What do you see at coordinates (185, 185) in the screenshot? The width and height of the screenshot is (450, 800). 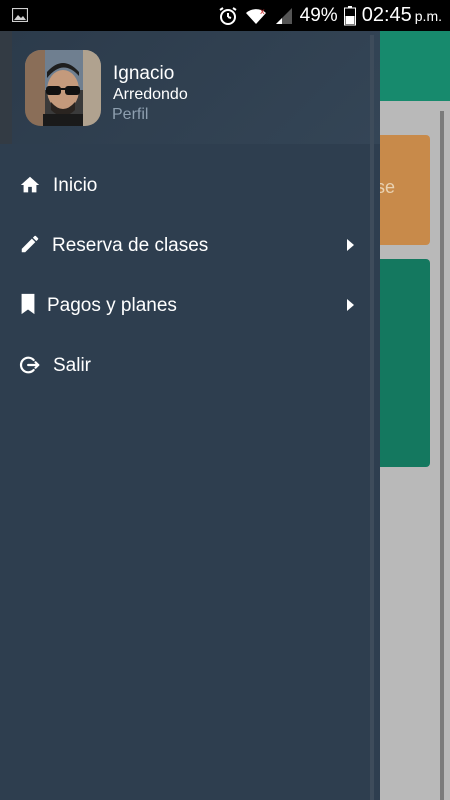 I see `menu-item-inicio: Inicio` at bounding box center [185, 185].